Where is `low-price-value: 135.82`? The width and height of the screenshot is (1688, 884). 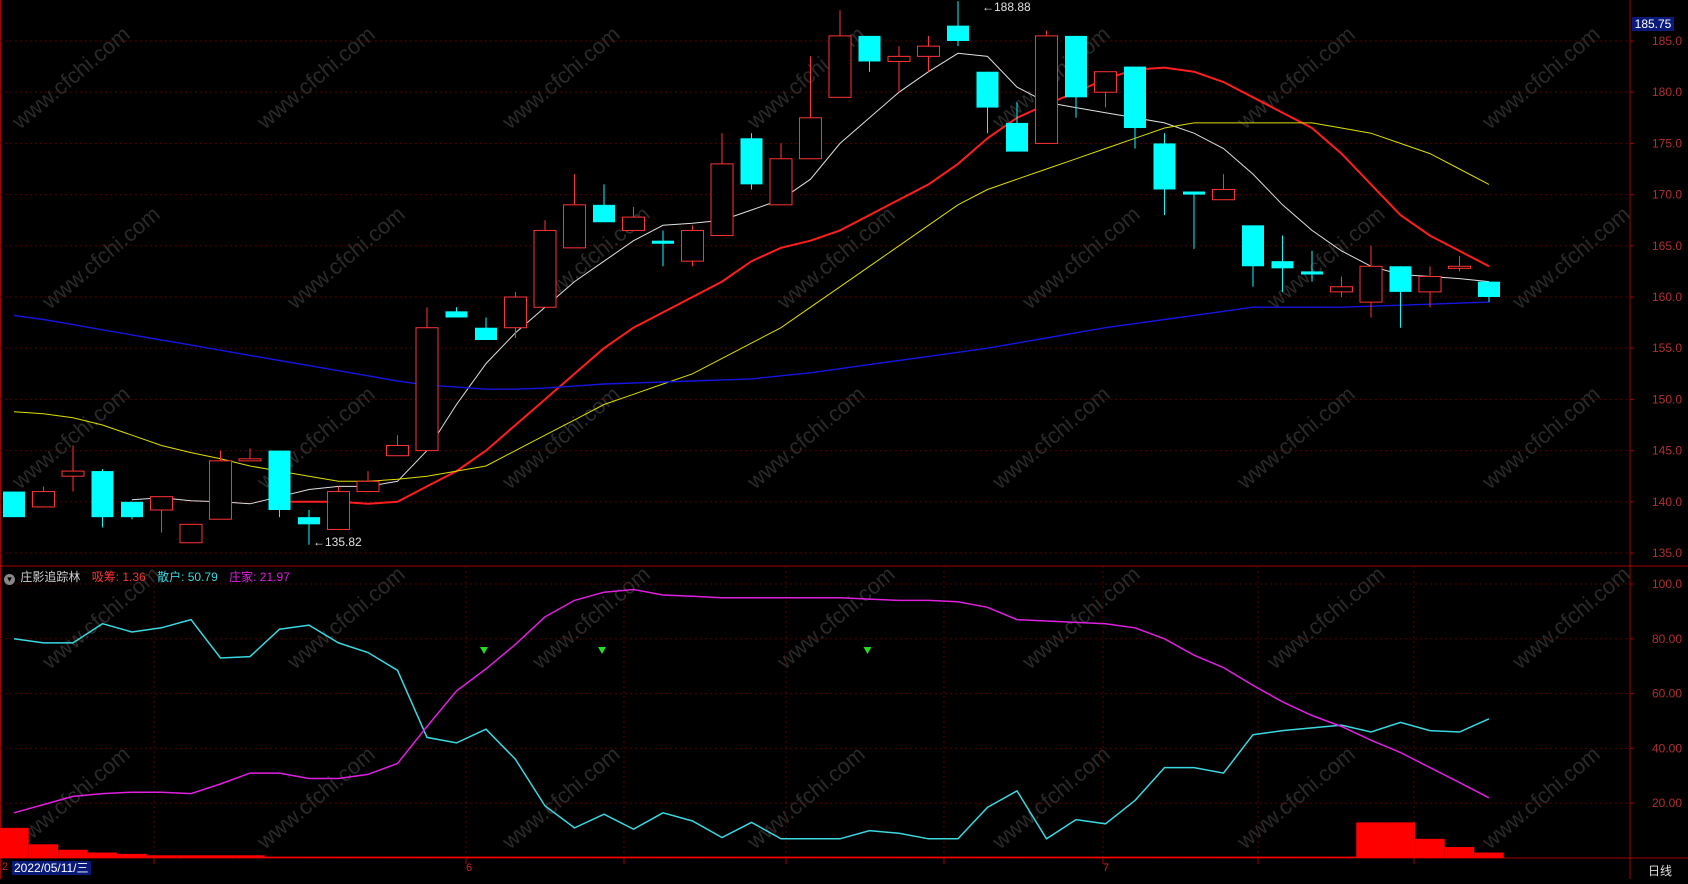 low-price-value: 135.82 is located at coordinates (343, 542).